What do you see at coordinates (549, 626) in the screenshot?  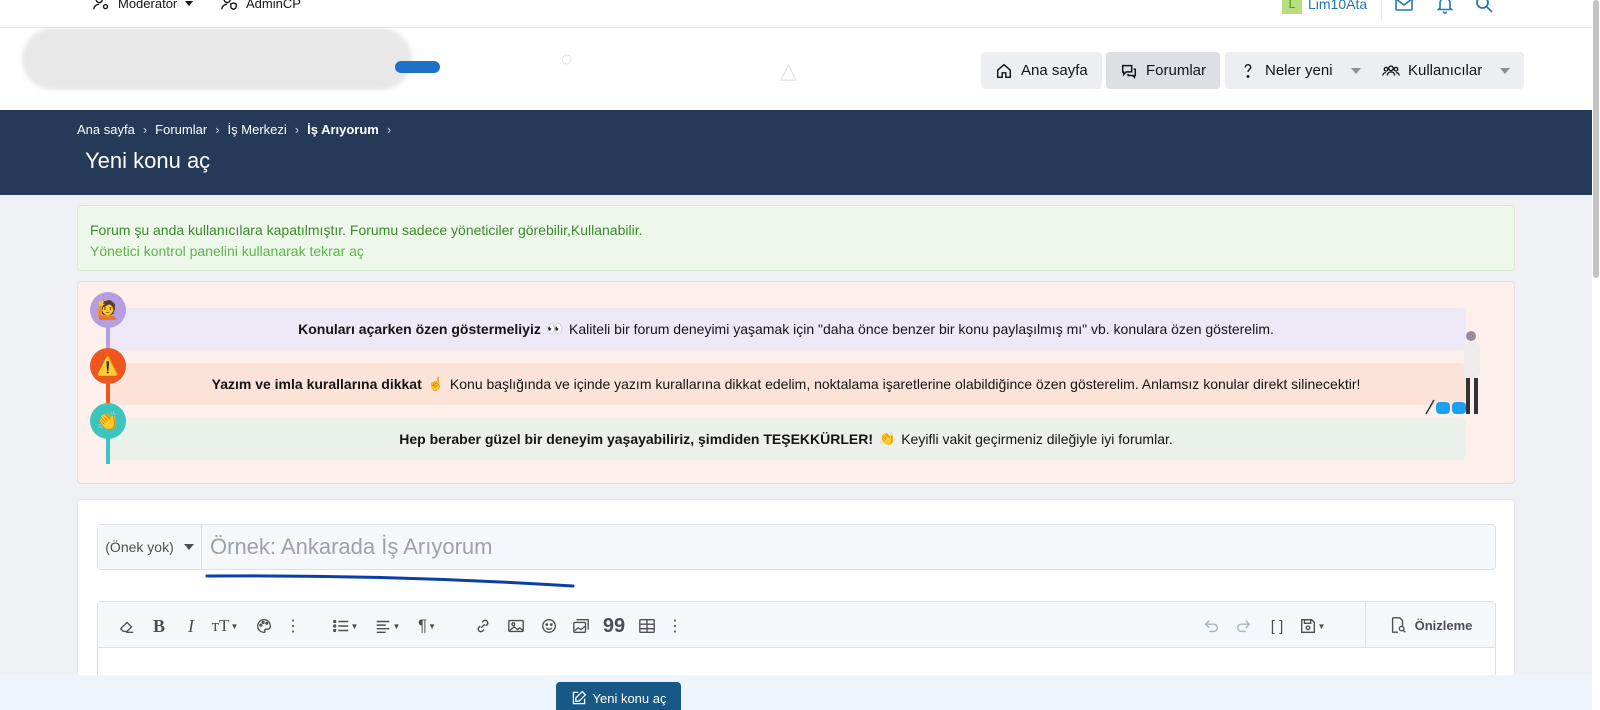 I see `smiley-icon` at bounding box center [549, 626].